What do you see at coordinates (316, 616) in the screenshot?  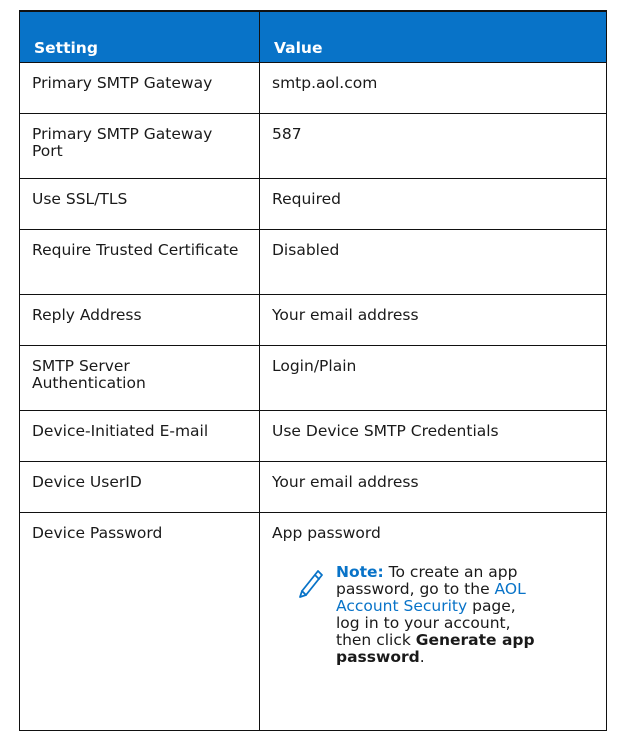 I see `pencil-icon` at bounding box center [316, 616].